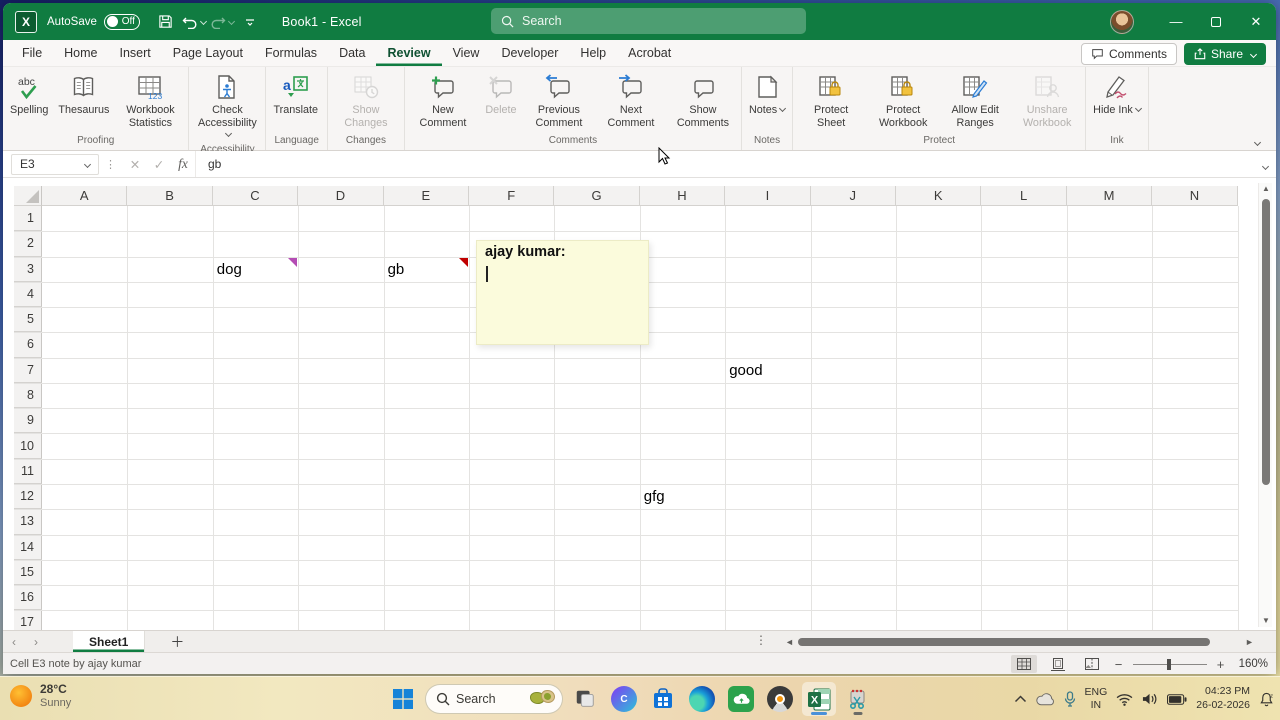  I want to click on ribbon-button-protect-workbook: Protect Workbook, so click(903, 99).